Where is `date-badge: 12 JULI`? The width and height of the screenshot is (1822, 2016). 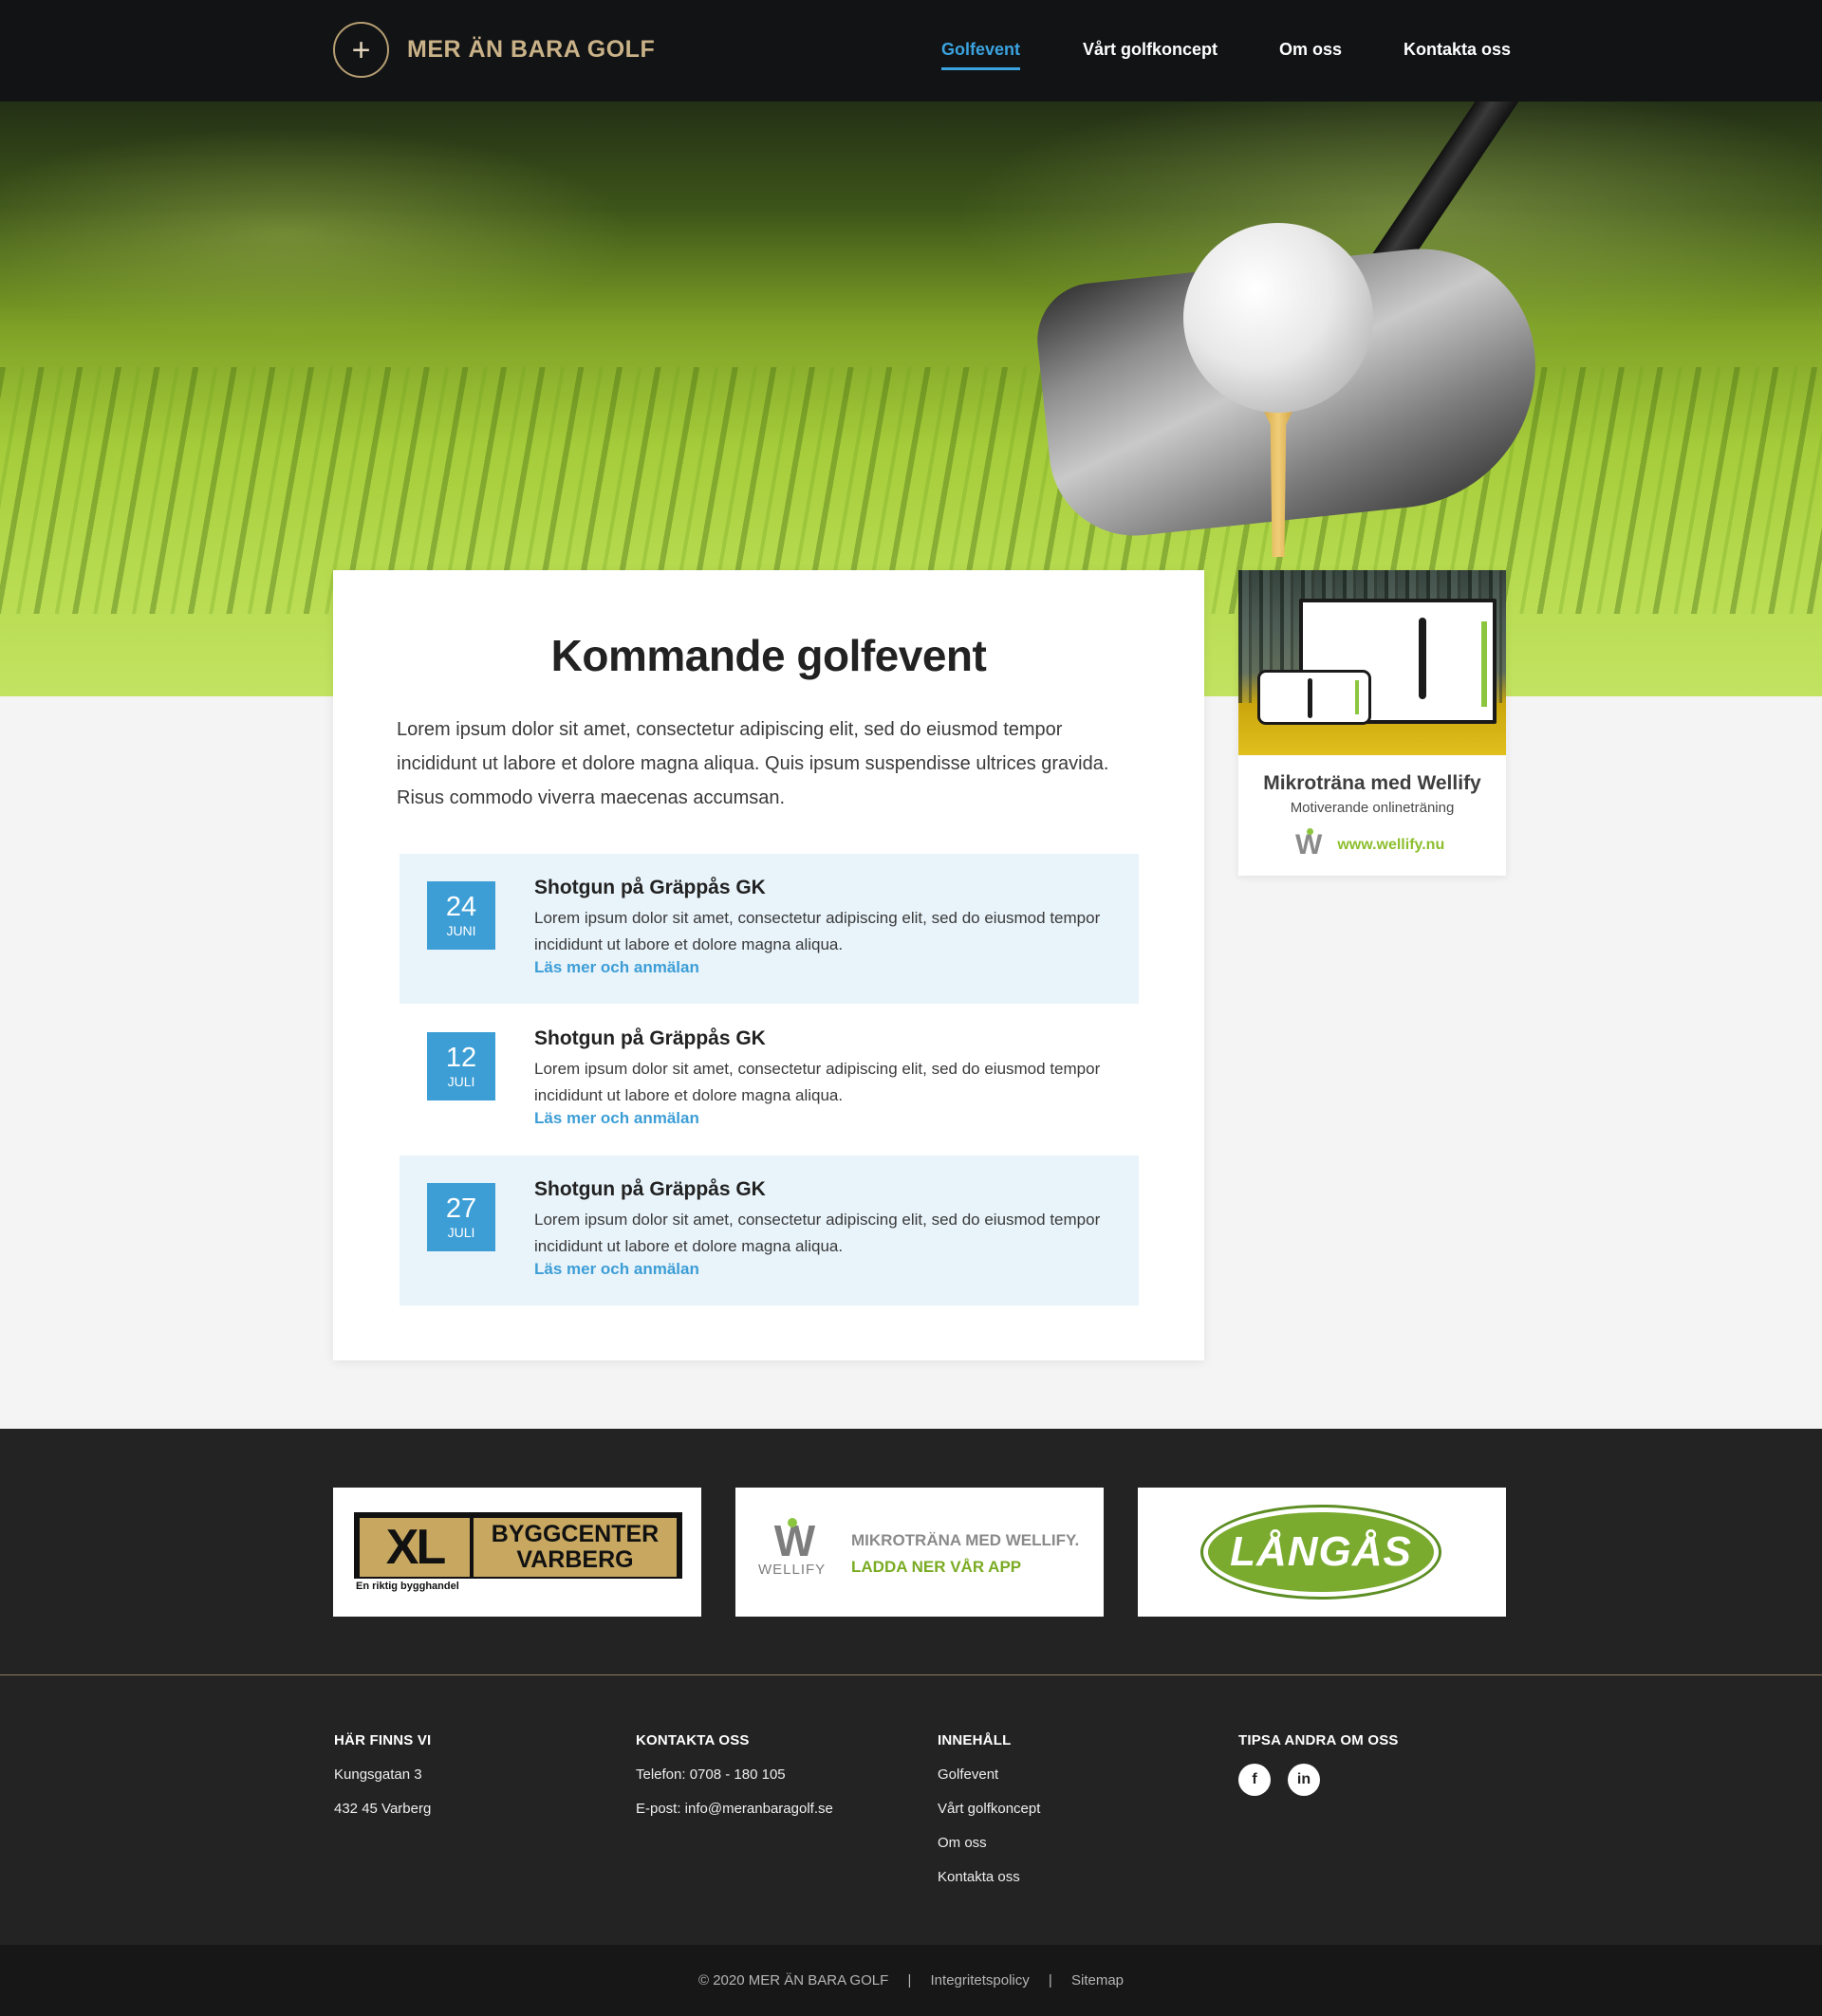 date-badge: 12 JULI is located at coordinates (461, 1066).